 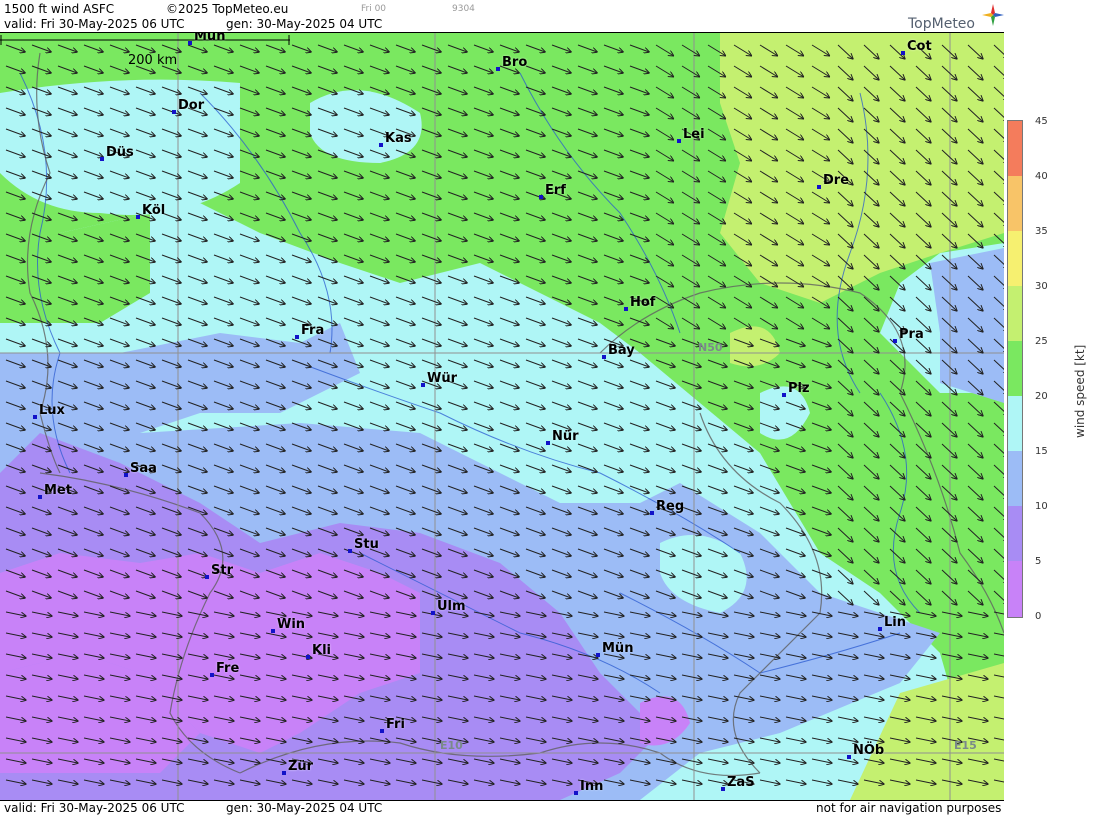 What do you see at coordinates (1041, 286) in the screenshot?
I see `legend-tick: 30` at bounding box center [1041, 286].